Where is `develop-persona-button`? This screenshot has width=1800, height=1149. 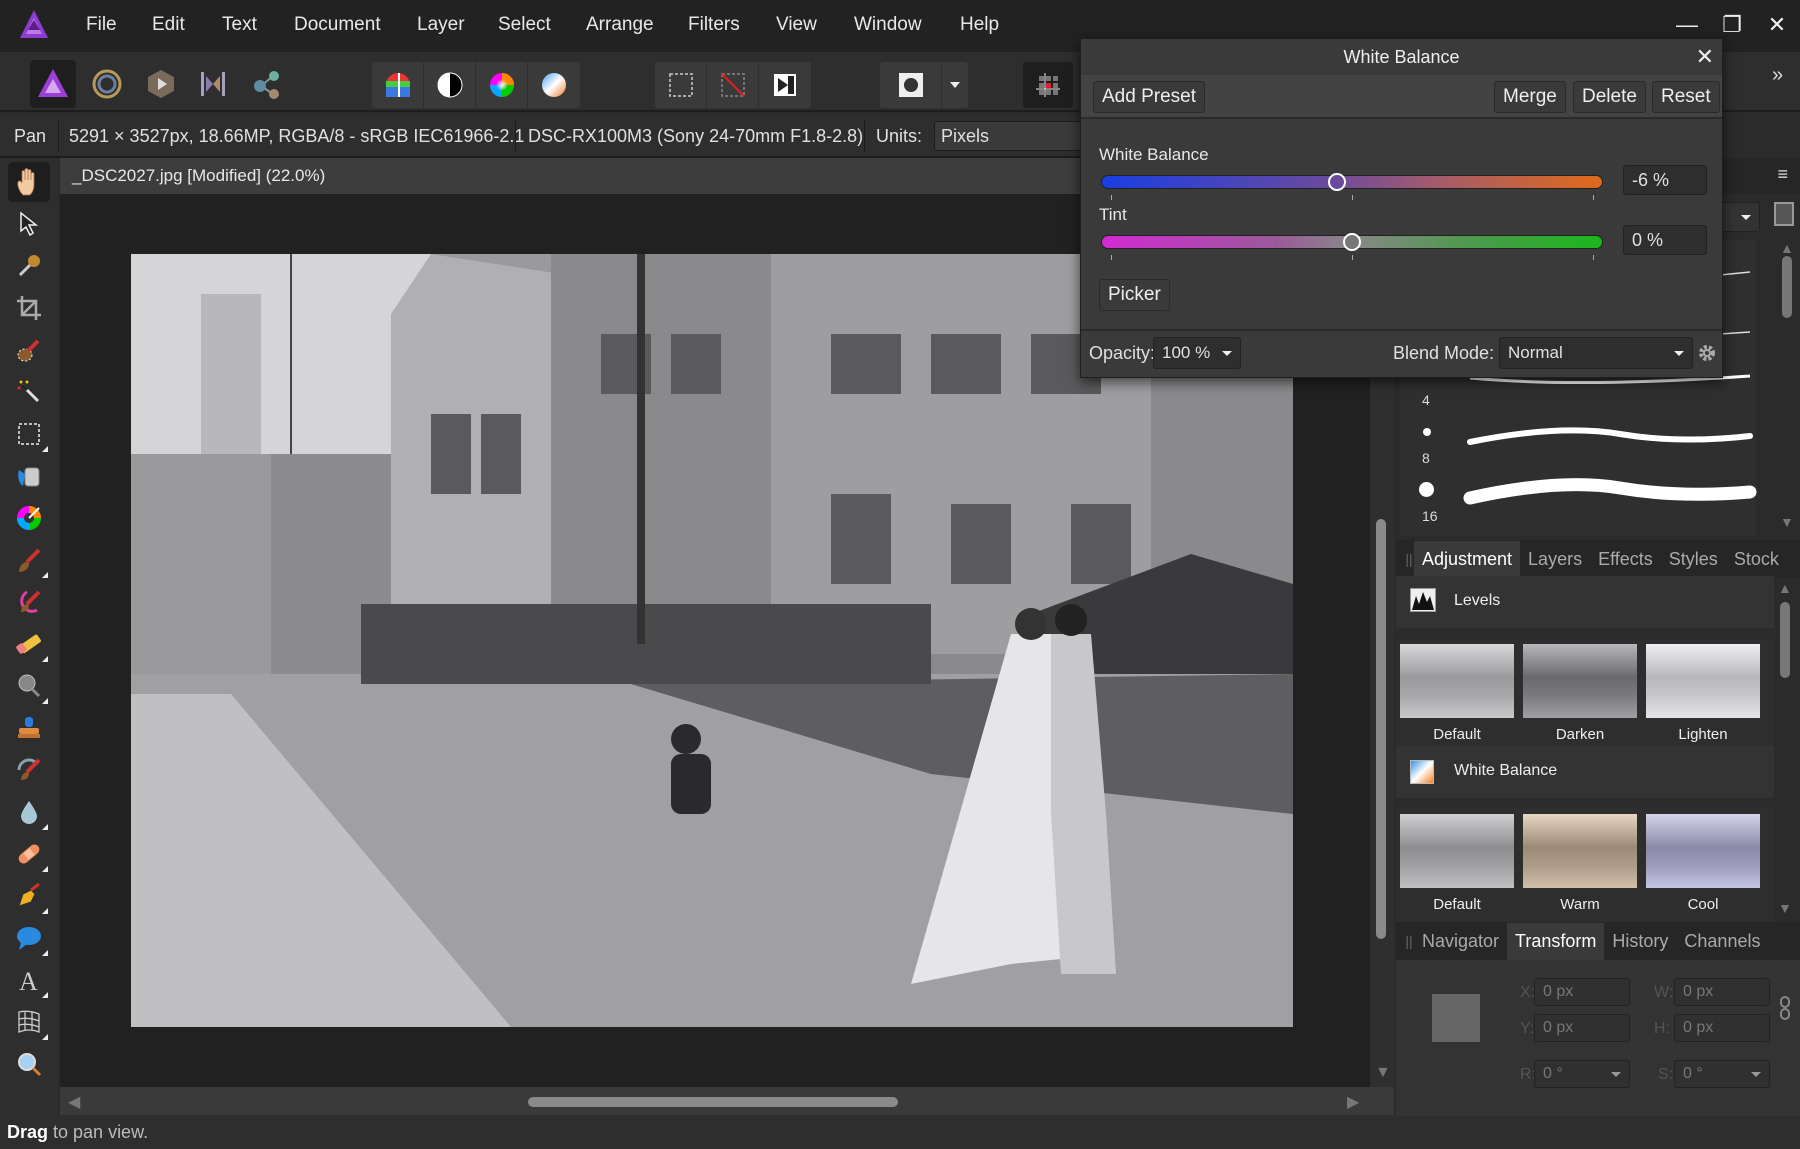
develop-persona-button is located at coordinates (161, 84).